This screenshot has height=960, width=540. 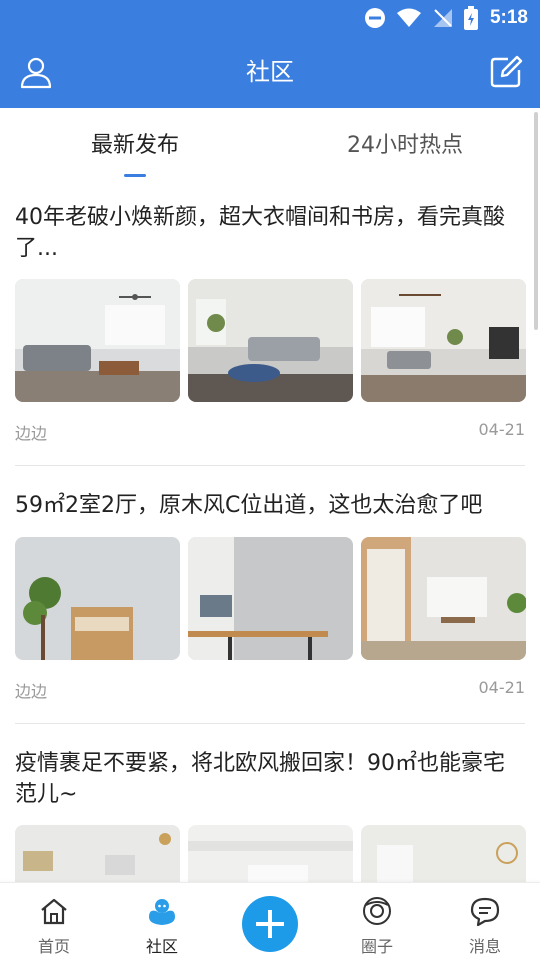 What do you see at coordinates (470, 18) in the screenshot?
I see `battery-icon` at bounding box center [470, 18].